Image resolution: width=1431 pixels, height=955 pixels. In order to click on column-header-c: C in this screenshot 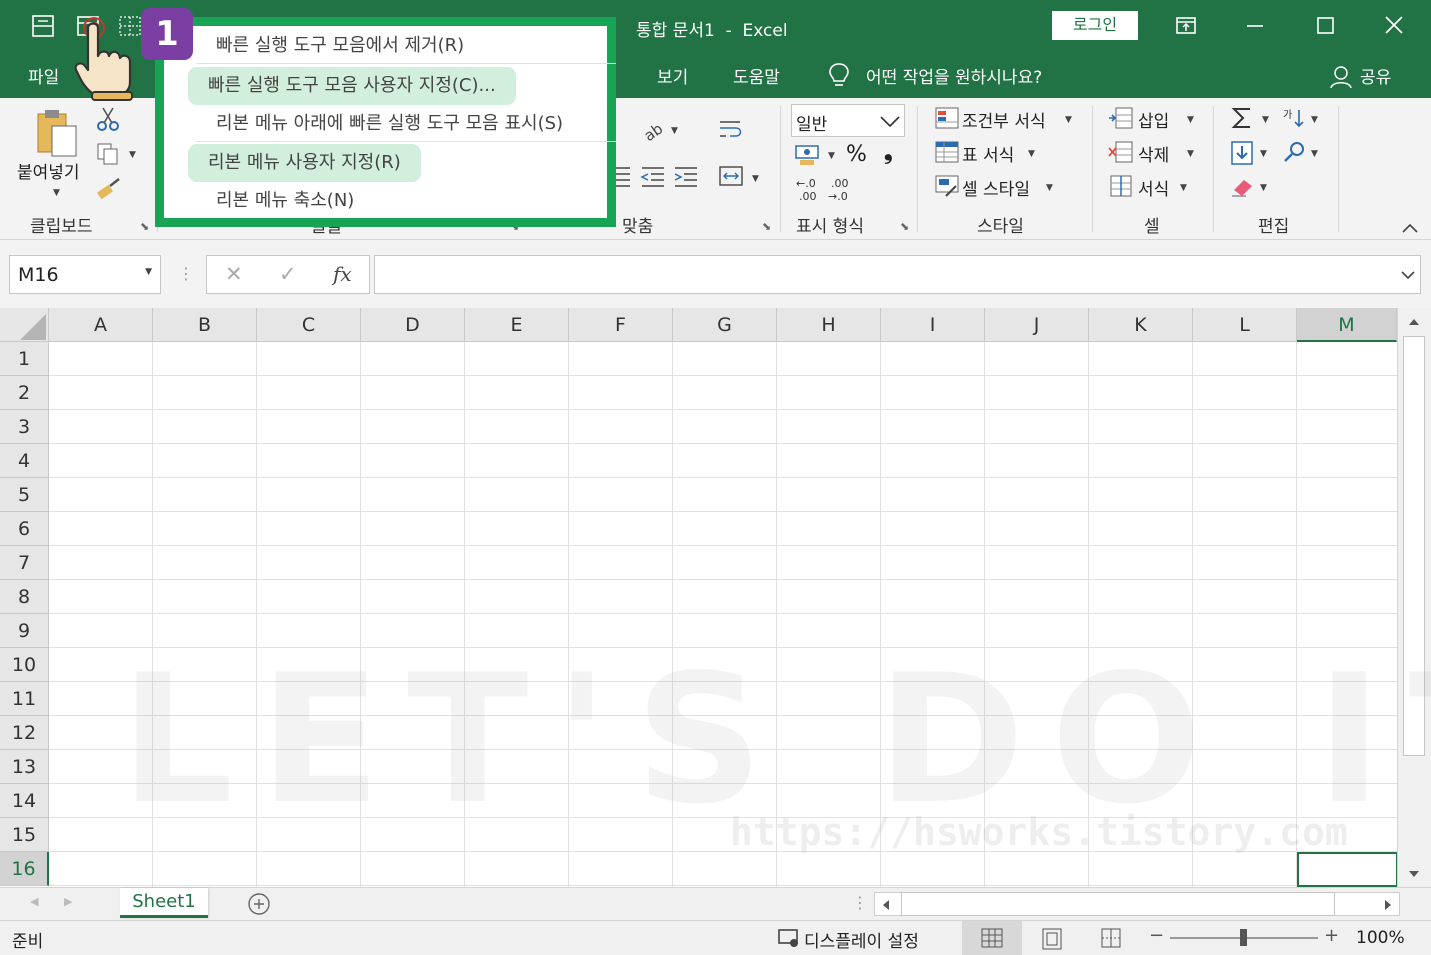, I will do `click(309, 325)`.